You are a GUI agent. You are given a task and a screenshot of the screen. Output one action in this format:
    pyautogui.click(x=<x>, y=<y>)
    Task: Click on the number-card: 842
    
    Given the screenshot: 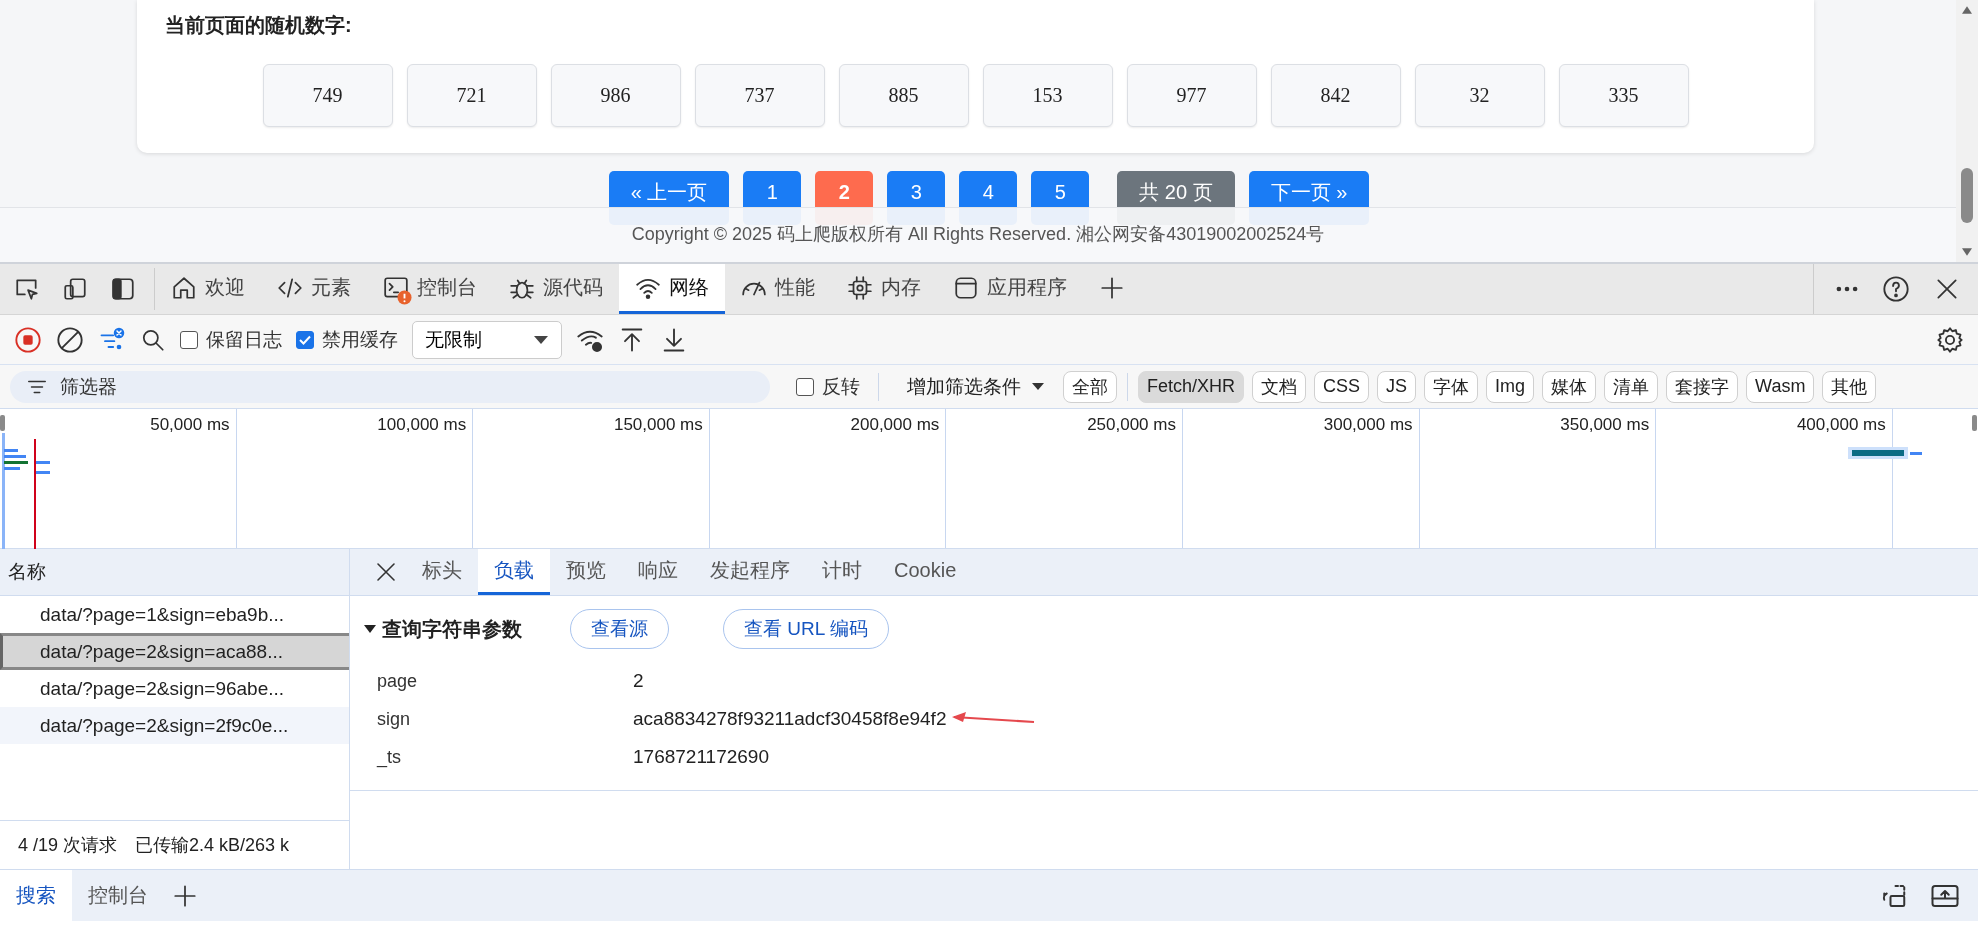 What is the action you would take?
    pyautogui.click(x=1335, y=95)
    